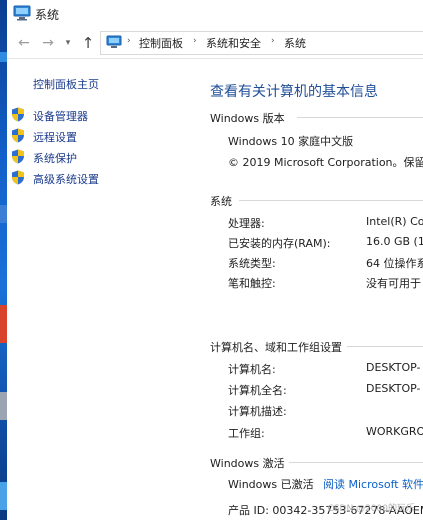  I want to click on activation-heading: Windows 激活, so click(247, 463).